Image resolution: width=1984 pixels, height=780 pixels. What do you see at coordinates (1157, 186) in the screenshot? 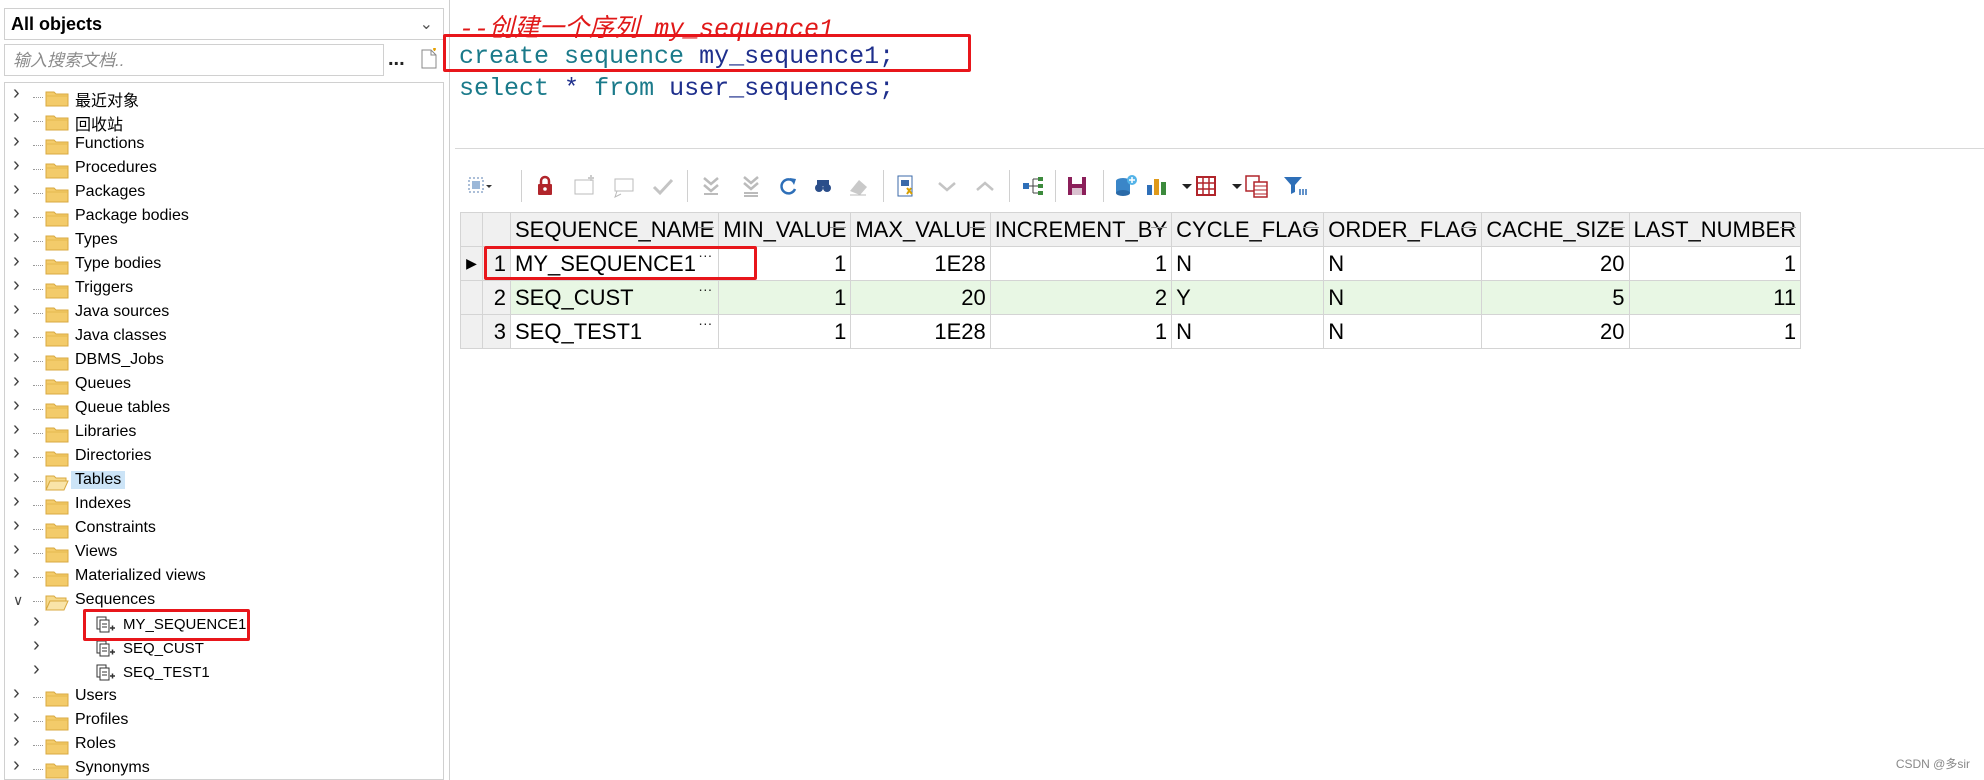
I see `chart-icon` at bounding box center [1157, 186].